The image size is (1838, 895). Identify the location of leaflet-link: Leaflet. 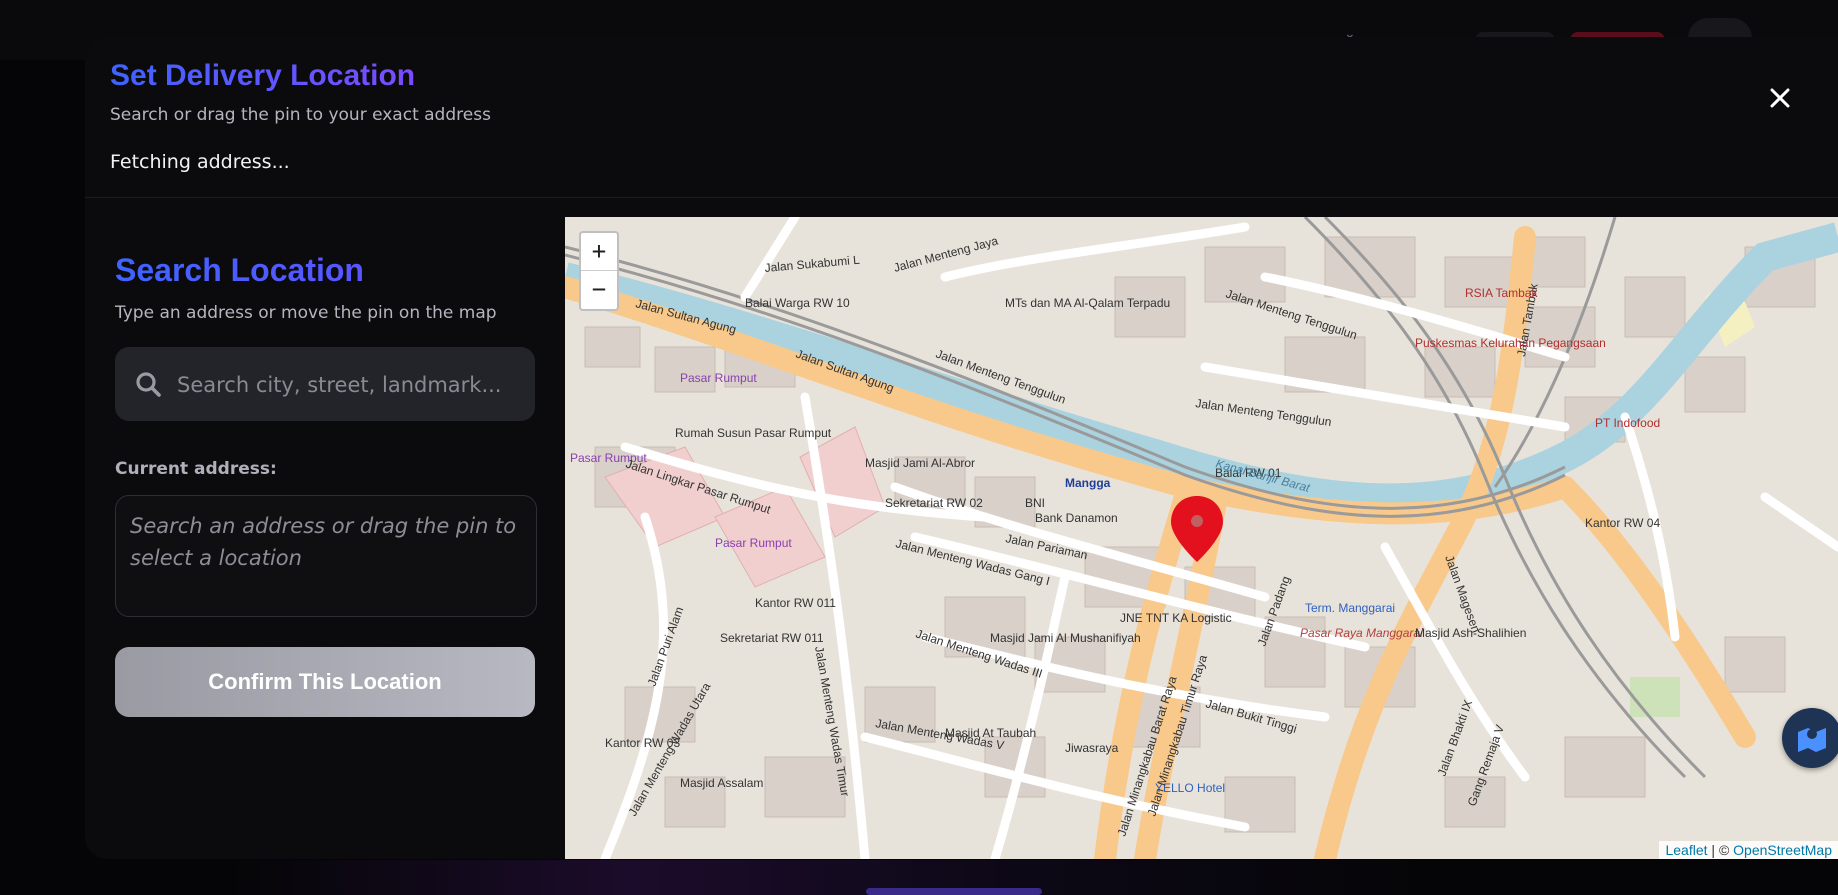
(1686, 850).